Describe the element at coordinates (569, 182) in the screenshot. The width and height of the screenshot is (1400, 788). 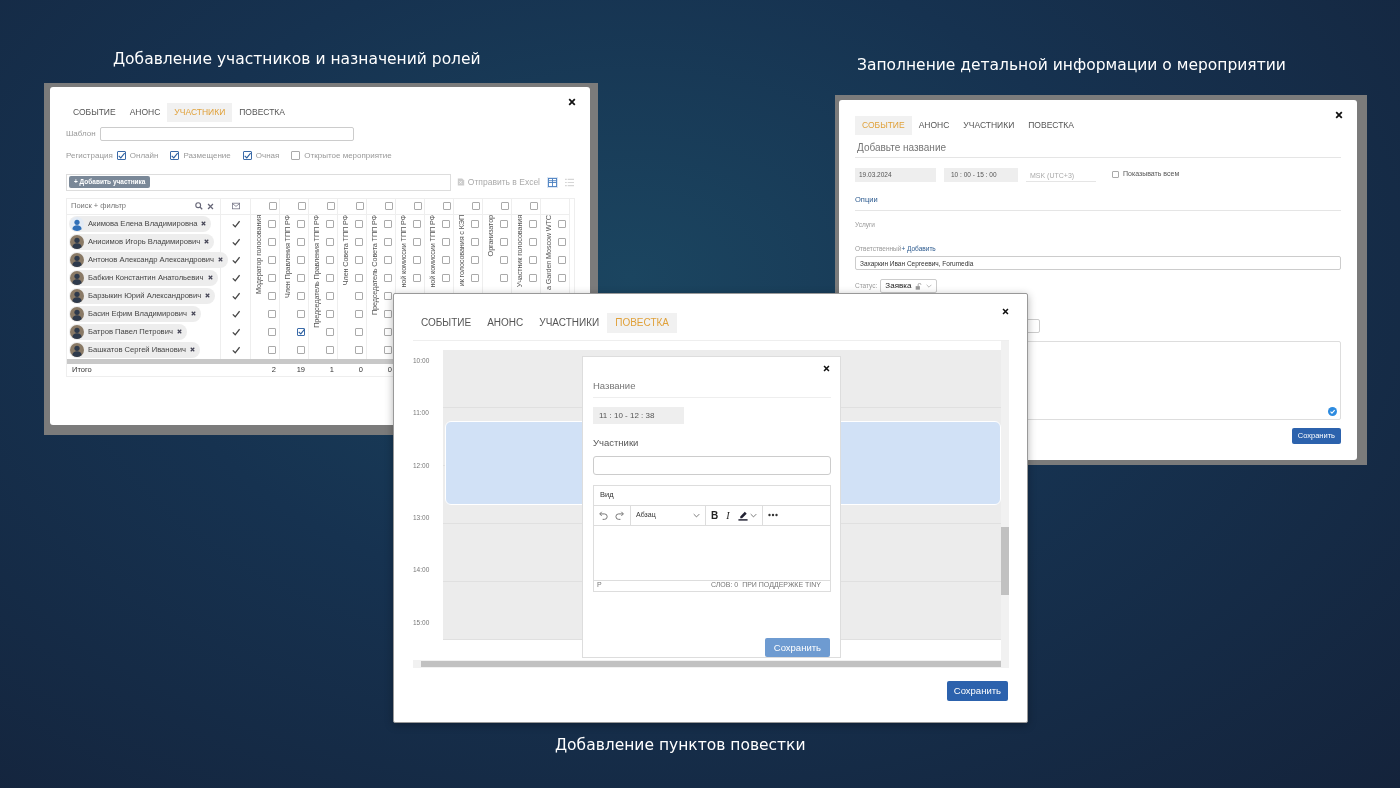
I see `list-view-icon` at that location.